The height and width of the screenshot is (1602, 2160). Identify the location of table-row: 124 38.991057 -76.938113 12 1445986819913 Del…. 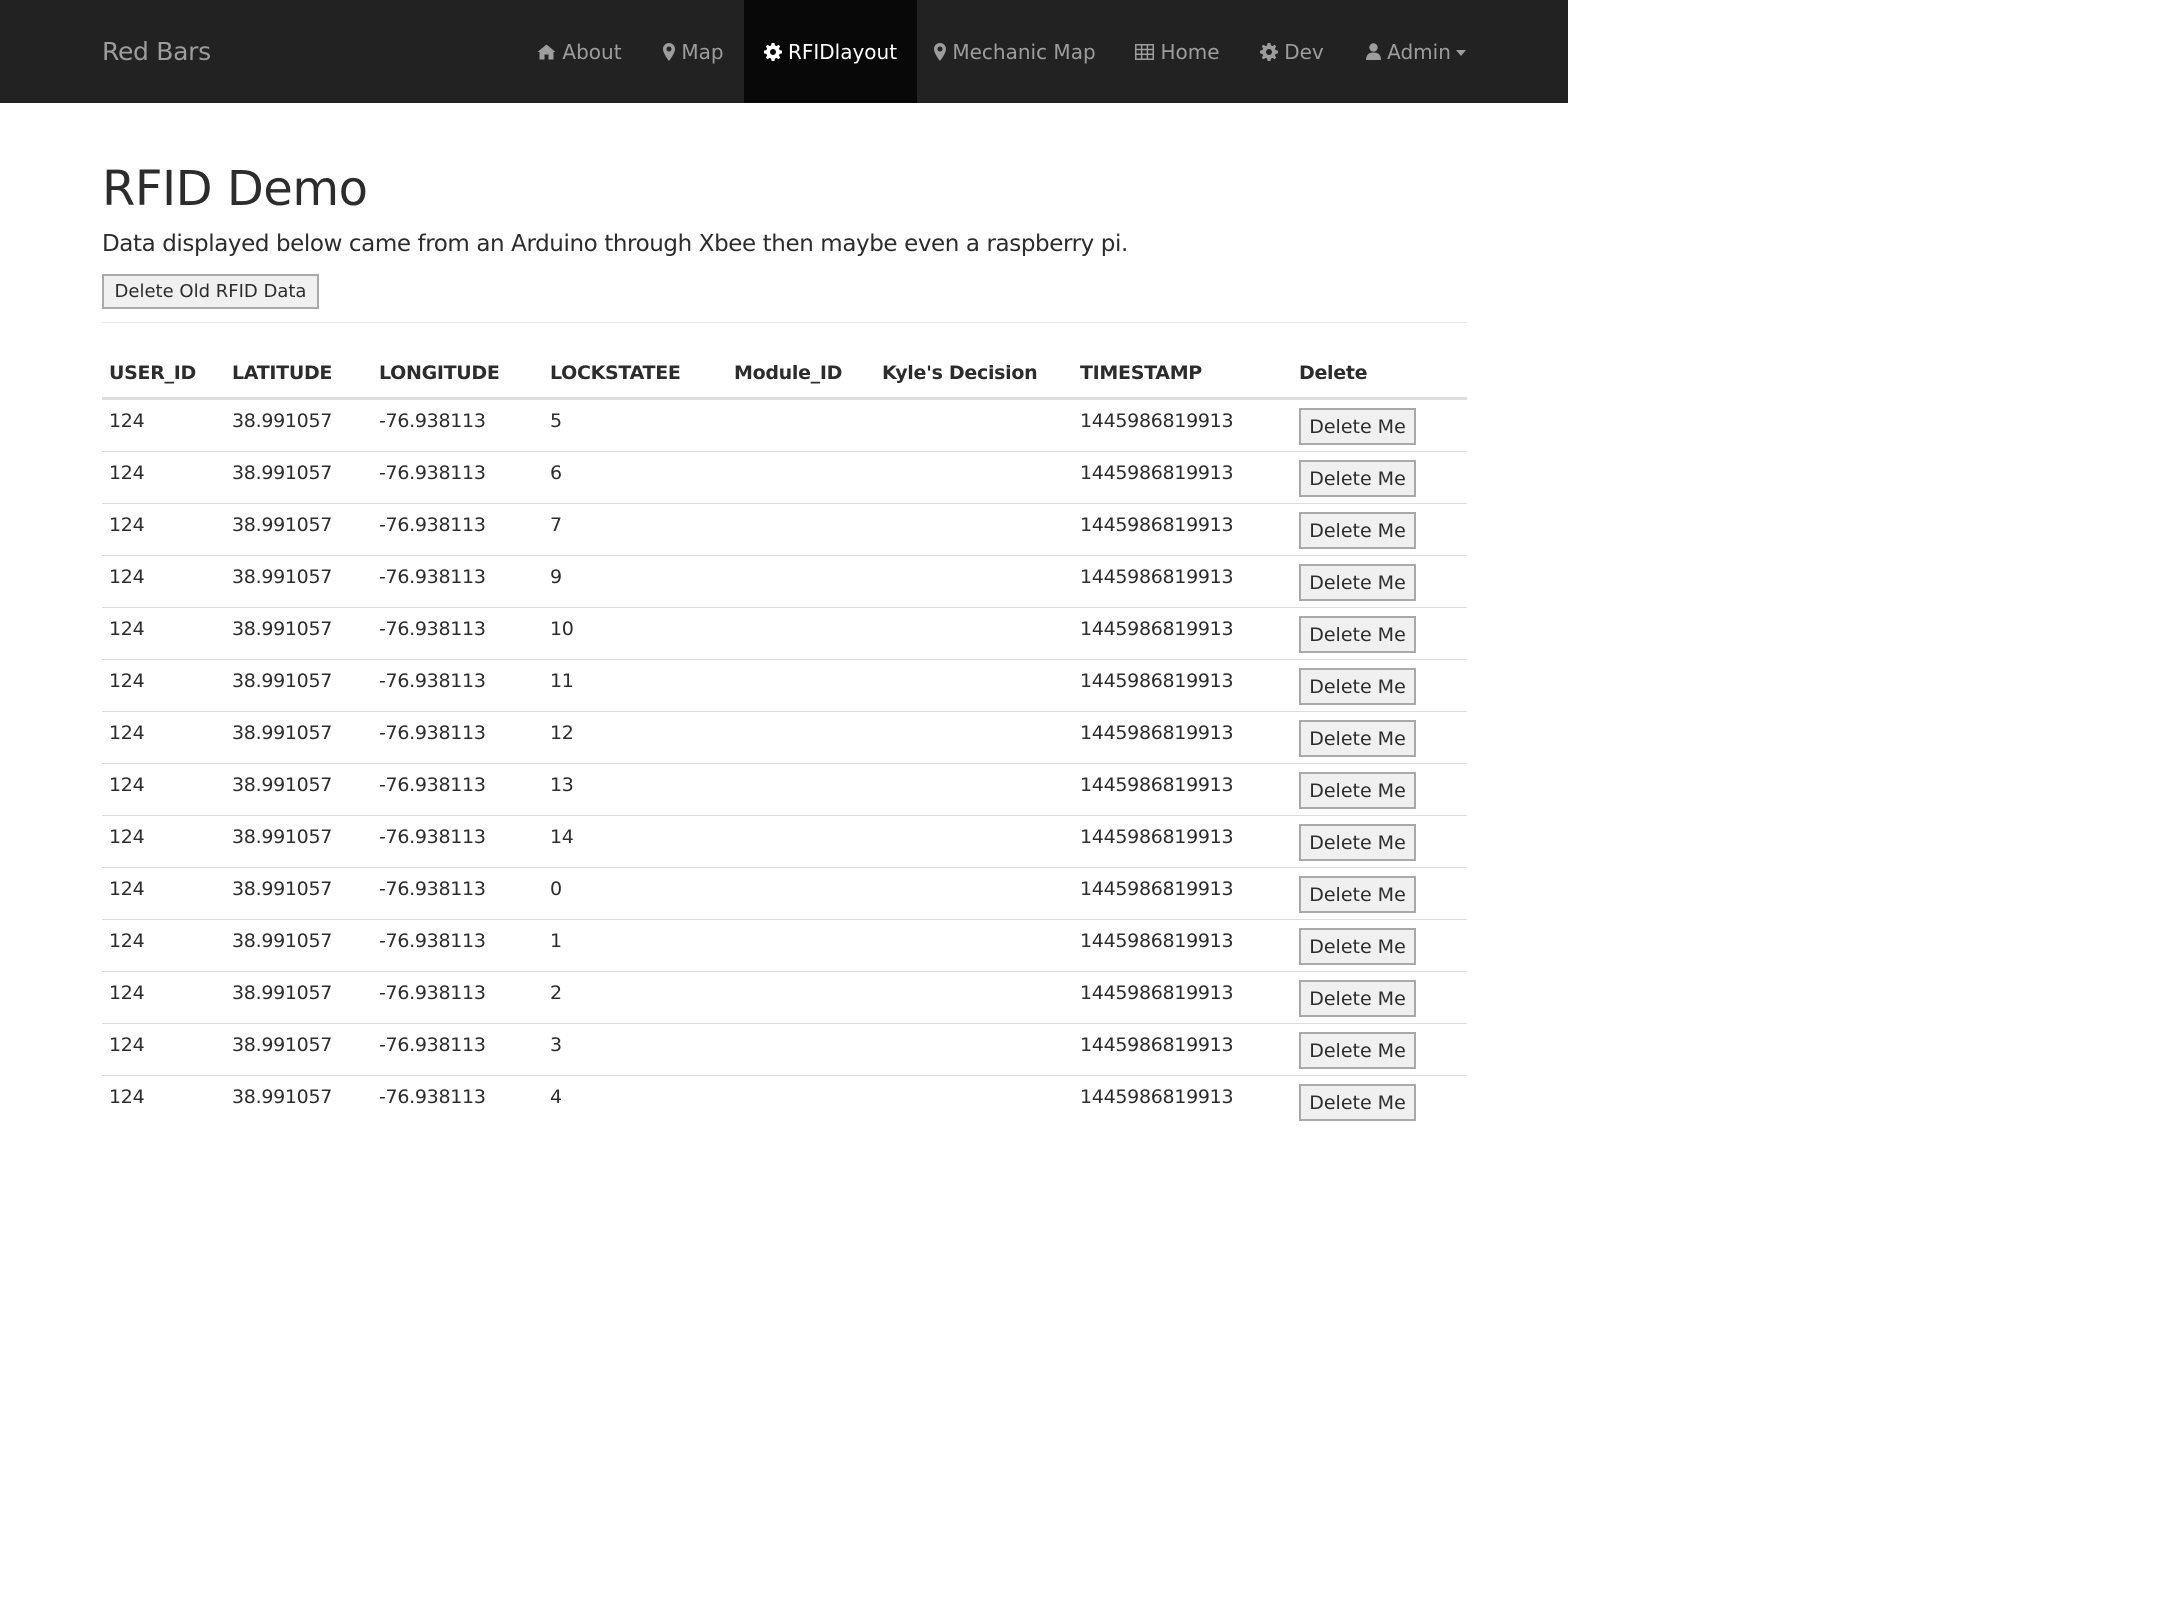
(784, 737).